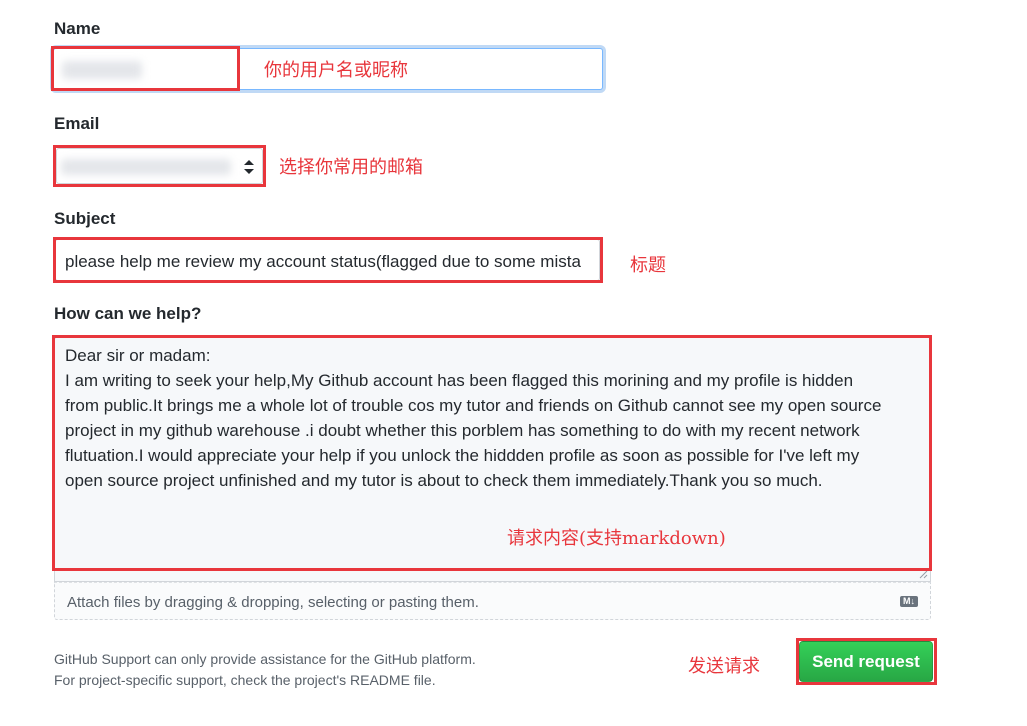 The width and height of the screenshot is (1027, 726). I want to click on subject-label: Subject, so click(85, 218).